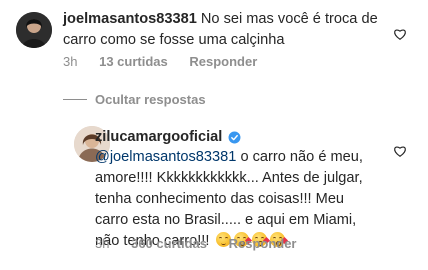  I want to click on reply-likes: 360 curtidas, so click(169, 244).